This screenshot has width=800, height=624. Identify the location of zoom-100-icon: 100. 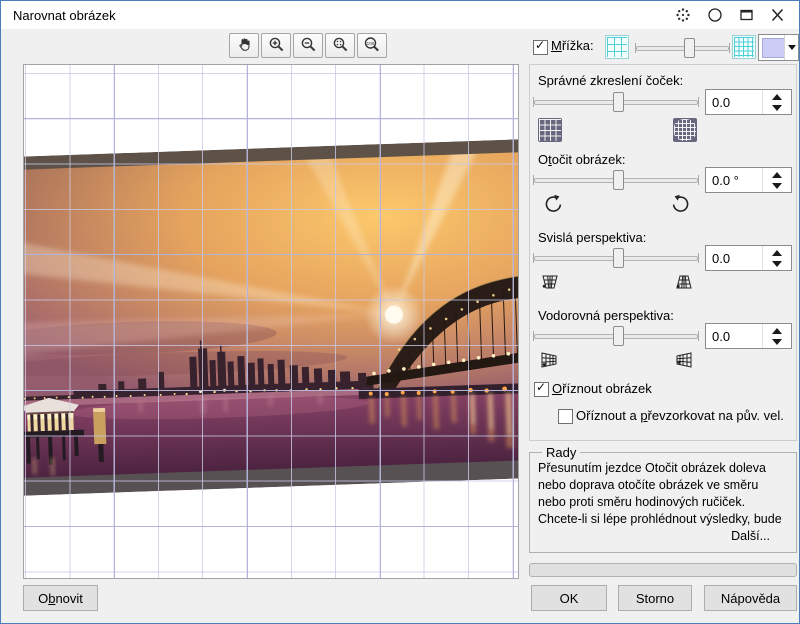
(372, 46).